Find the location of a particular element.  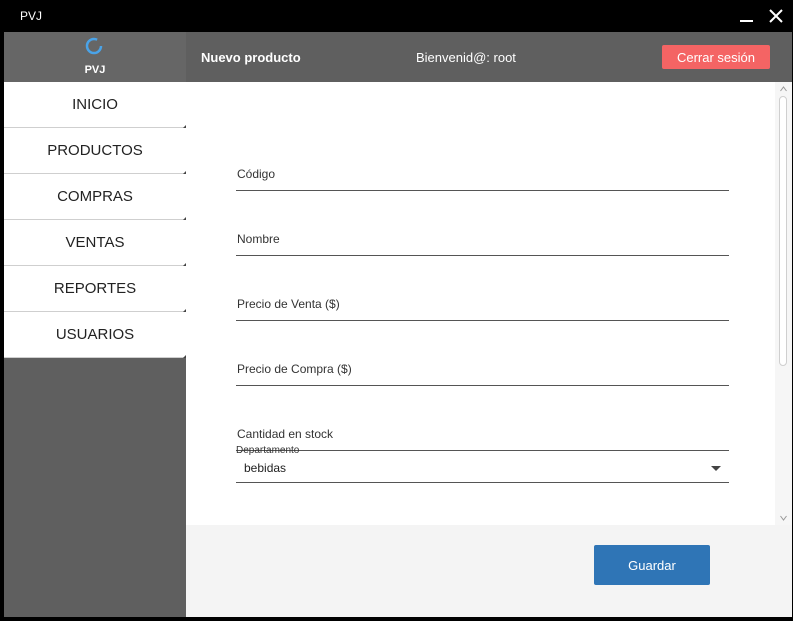

sidebar-item-usuarios: USUARIOS is located at coordinates (95, 335).